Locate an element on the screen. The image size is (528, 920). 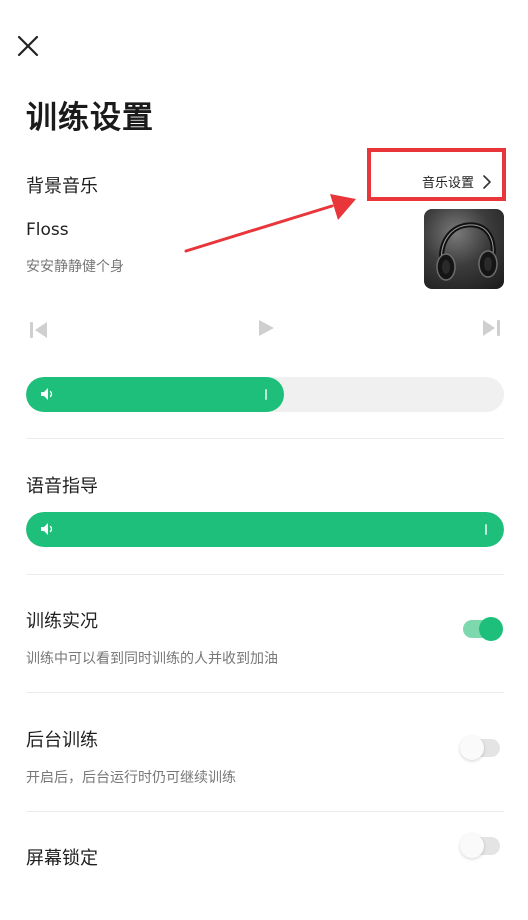
background-training-toggle is located at coordinates (480, 748).